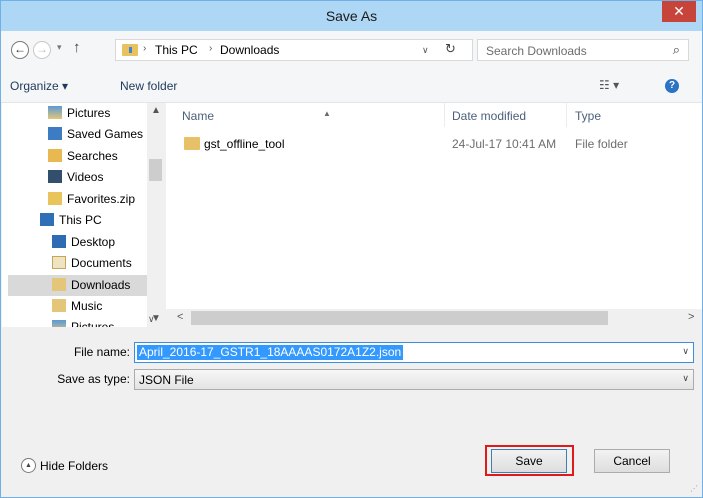  What do you see at coordinates (244, 144) in the screenshot?
I see `file-name-cell: gst_offline_tool` at bounding box center [244, 144].